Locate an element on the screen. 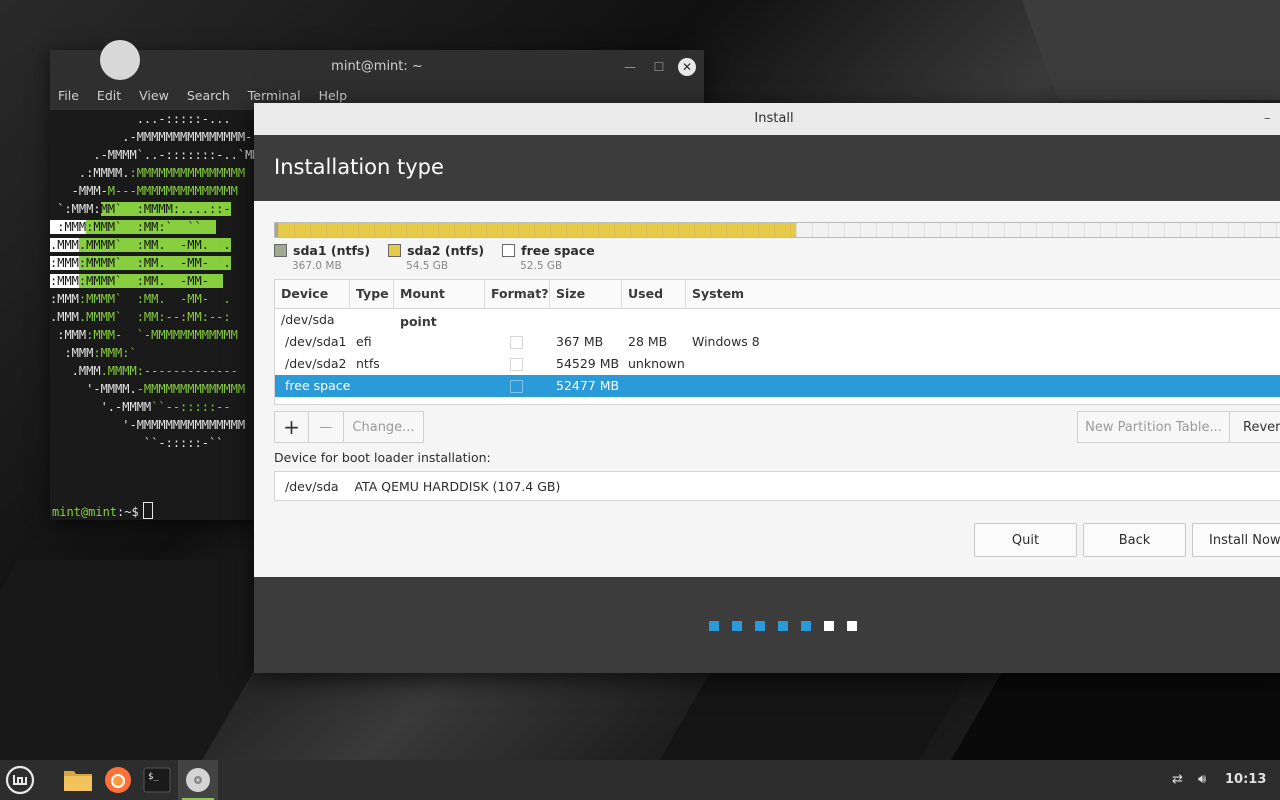 The height and width of the screenshot is (800, 1280). cell-size: 54529 MB is located at coordinates (588, 363).